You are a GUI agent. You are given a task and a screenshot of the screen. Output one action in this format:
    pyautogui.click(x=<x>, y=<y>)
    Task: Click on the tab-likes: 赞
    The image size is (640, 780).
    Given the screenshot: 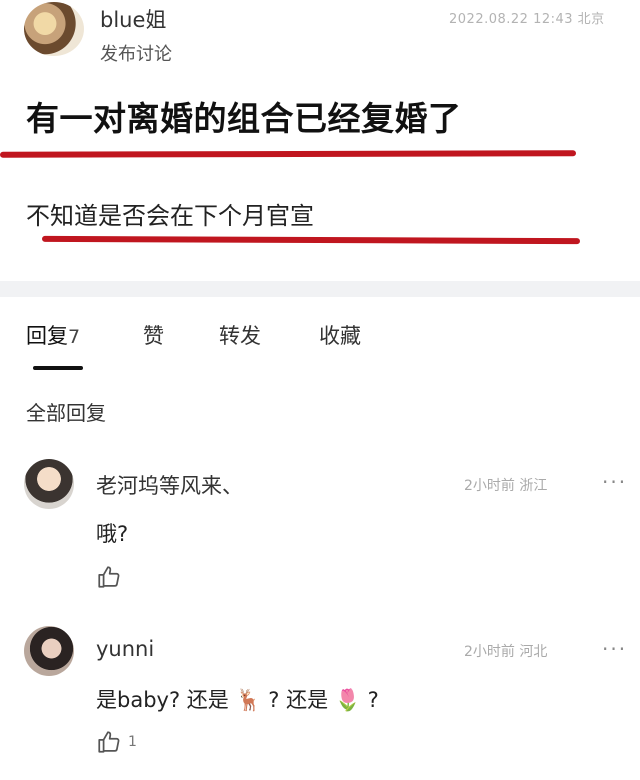 What is the action you would take?
    pyautogui.click(x=153, y=335)
    